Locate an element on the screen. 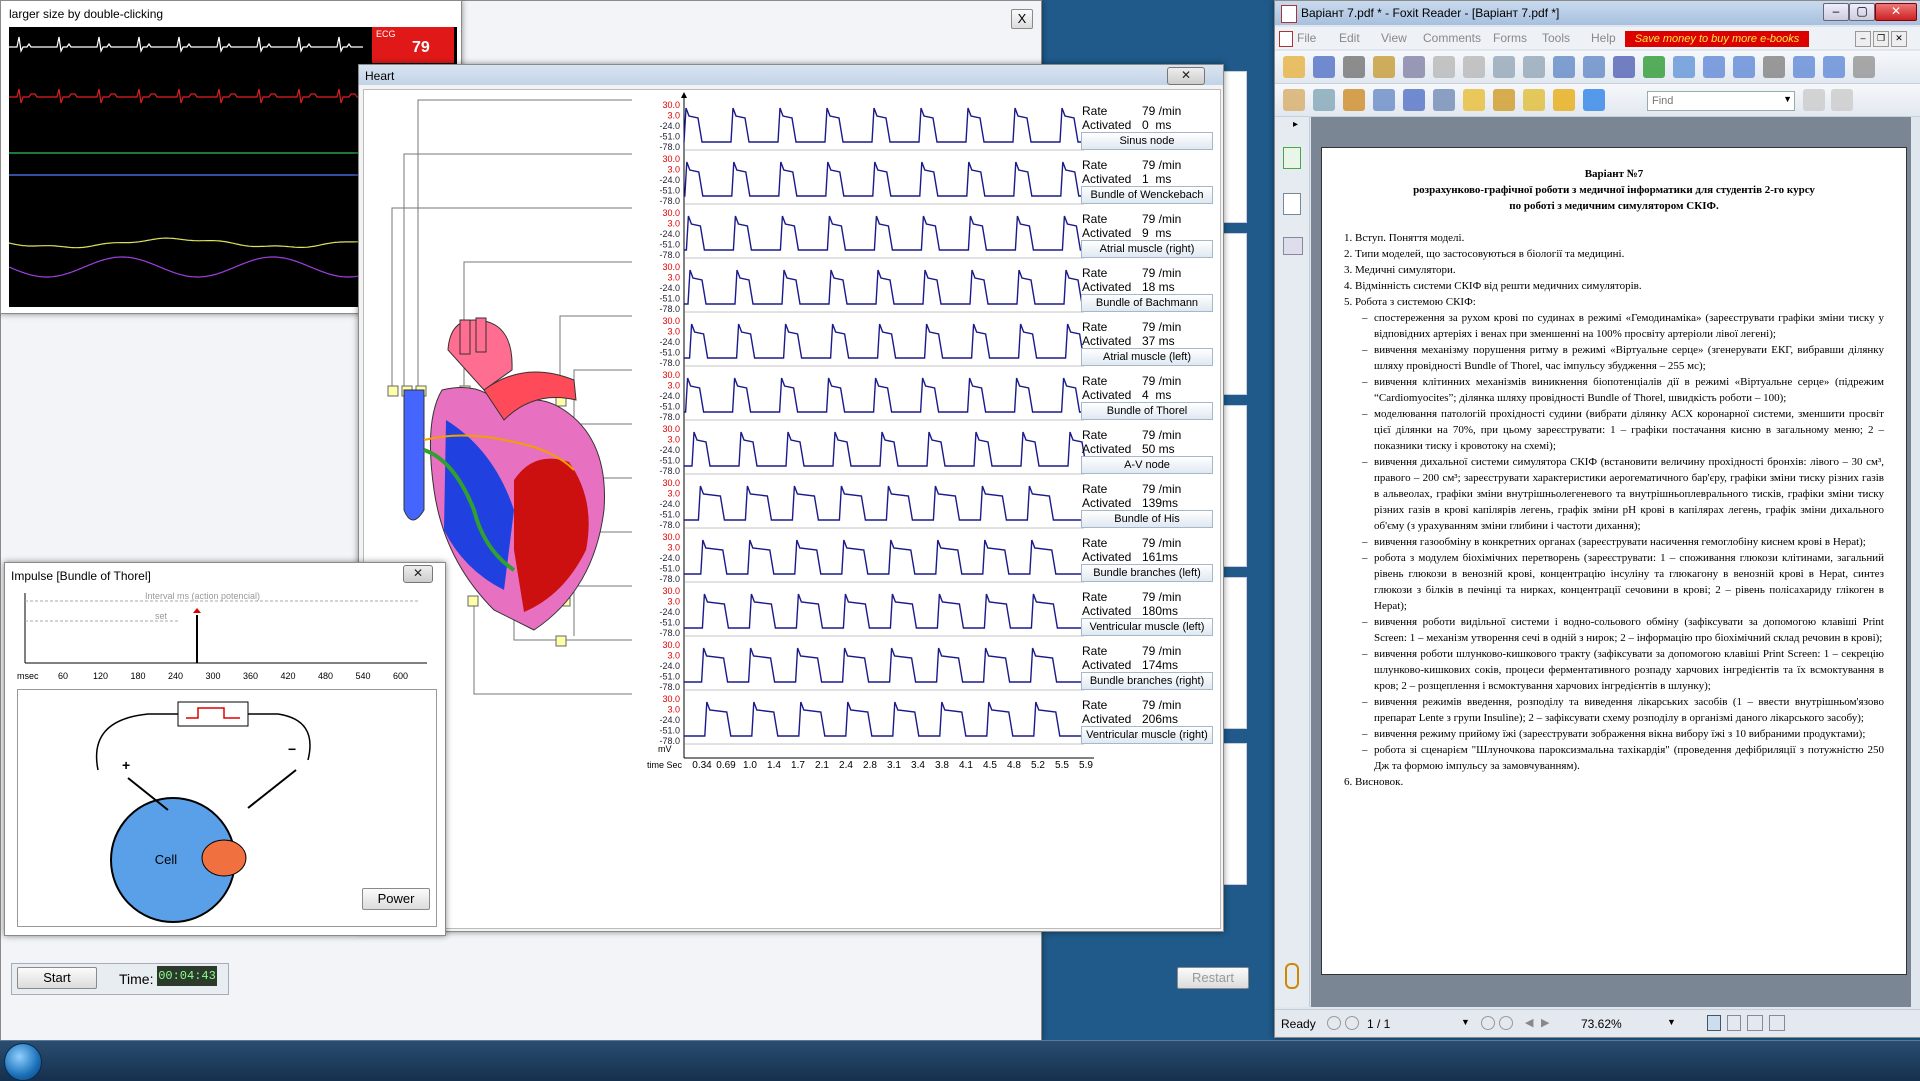 Image resolution: width=1920 pixels, height=1081 pixels. menu-item: View is located at coordinates (1394, 38).